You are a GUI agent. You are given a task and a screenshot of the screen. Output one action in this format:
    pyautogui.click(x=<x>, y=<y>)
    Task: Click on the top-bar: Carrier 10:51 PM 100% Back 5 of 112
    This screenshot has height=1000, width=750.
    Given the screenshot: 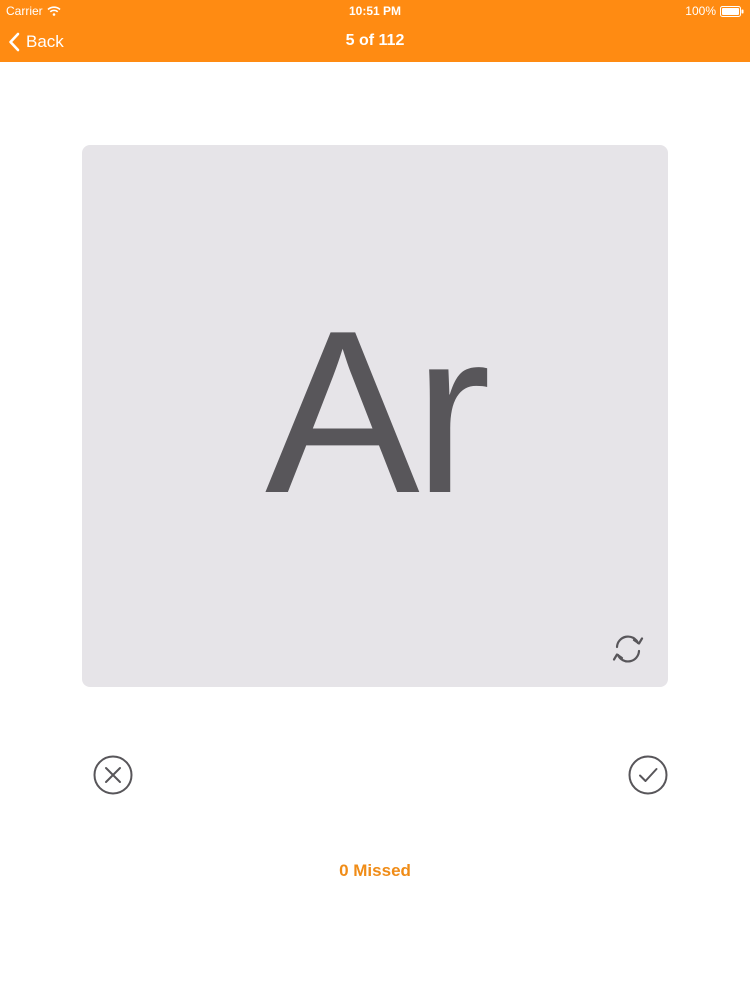 What is the action you would take?
    pyautogui.click(x=375, y=31)
    